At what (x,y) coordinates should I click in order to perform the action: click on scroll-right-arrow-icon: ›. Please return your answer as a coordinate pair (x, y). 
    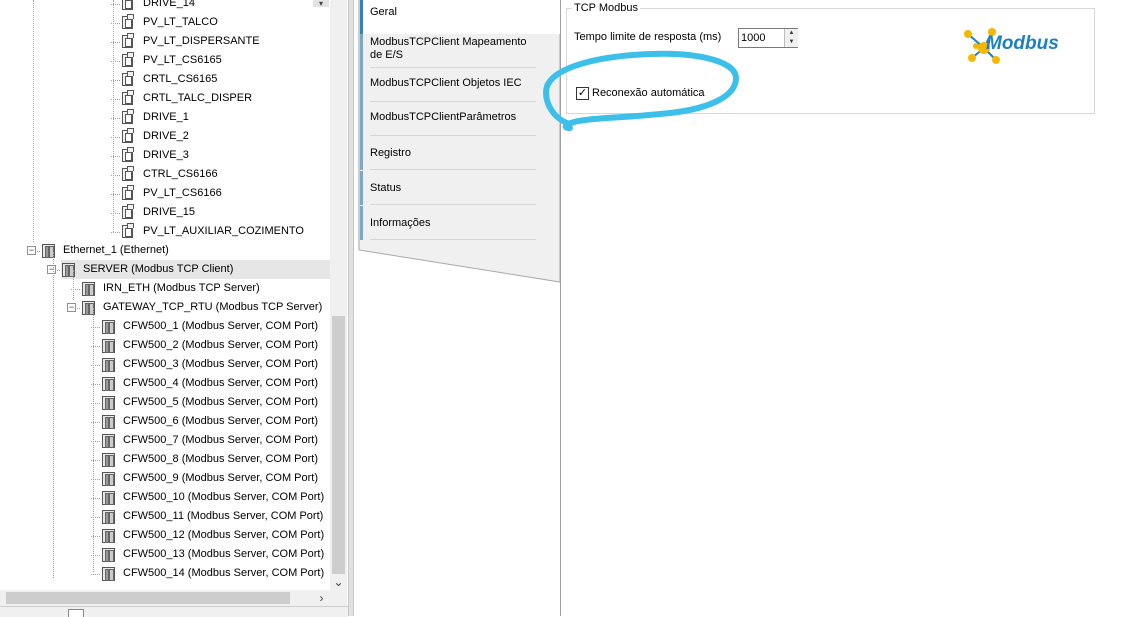
    Looking at the image, I should click on (321, 598).